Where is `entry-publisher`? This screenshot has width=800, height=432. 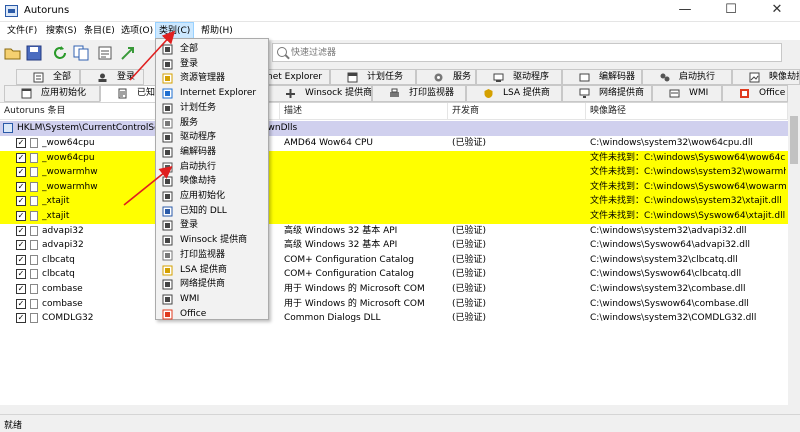
entry-publisher is located at coordinates (518, 201).